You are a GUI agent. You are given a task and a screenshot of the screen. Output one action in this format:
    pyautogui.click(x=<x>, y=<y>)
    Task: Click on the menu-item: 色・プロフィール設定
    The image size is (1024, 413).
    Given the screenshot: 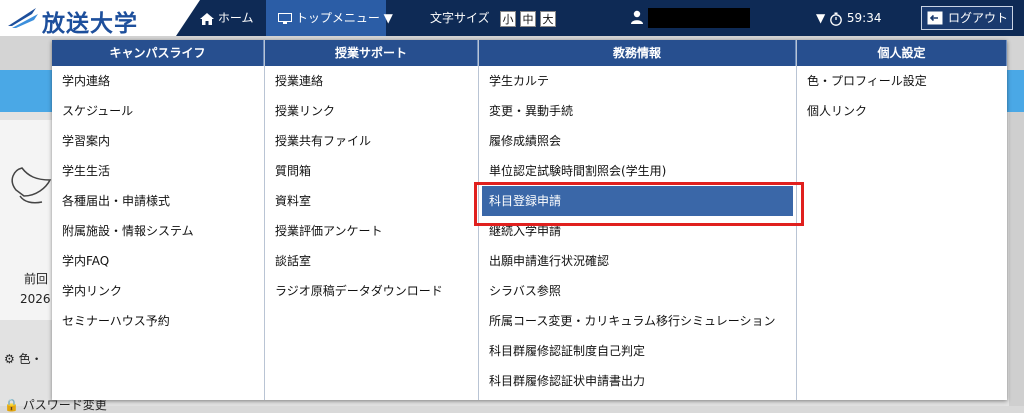 What is the action you would take?
    pyautogui.click(x=902, y=81)
    